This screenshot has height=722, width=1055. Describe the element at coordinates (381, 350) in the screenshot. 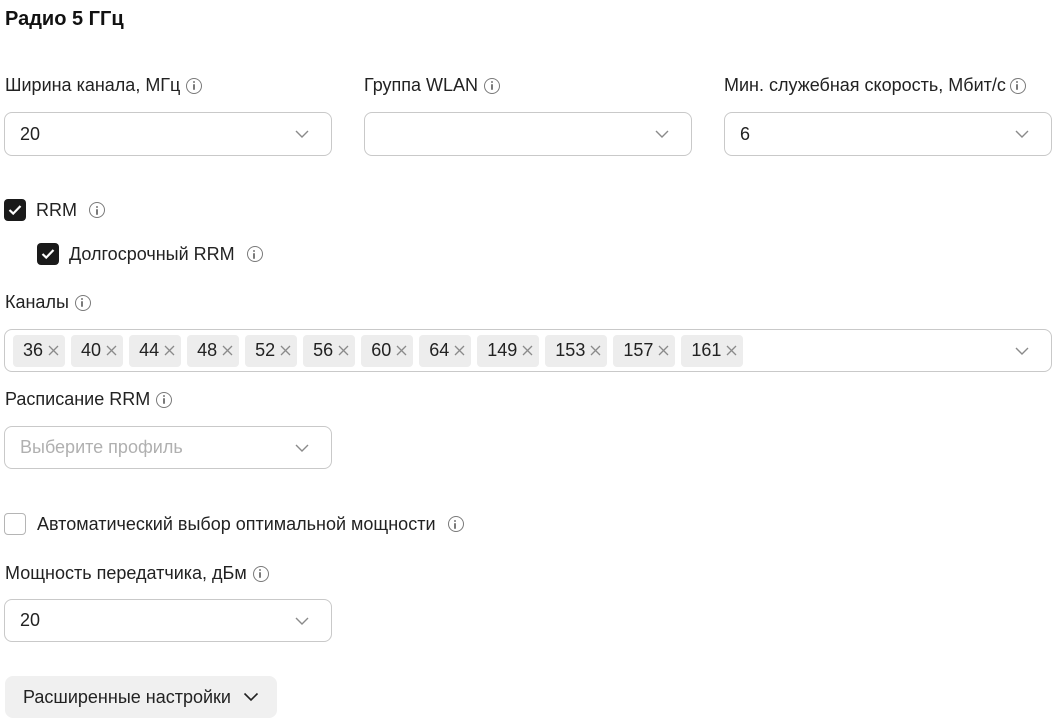

I see `channel-tag-label: 60` at that location.